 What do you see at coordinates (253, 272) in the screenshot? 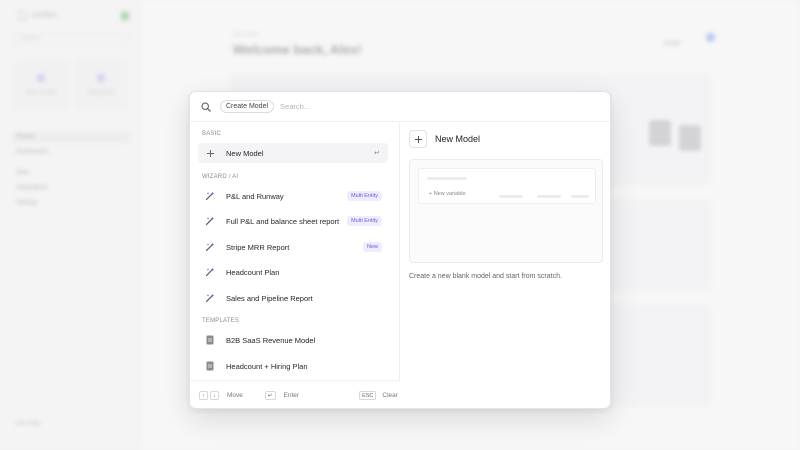
I see `item-label: Headcount Plan` at bounding box center [253, 272].